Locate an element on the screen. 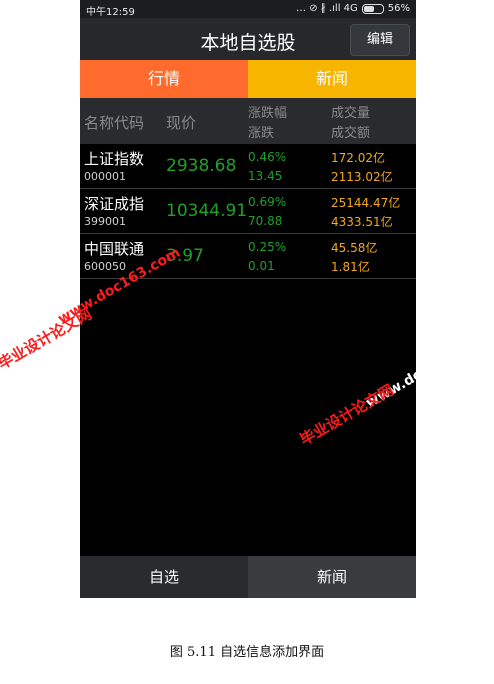 Image resolution: width=494 pixels, height=684 pixels. stock-volume: 25144.47亿 is located at coordinates (366, 203).